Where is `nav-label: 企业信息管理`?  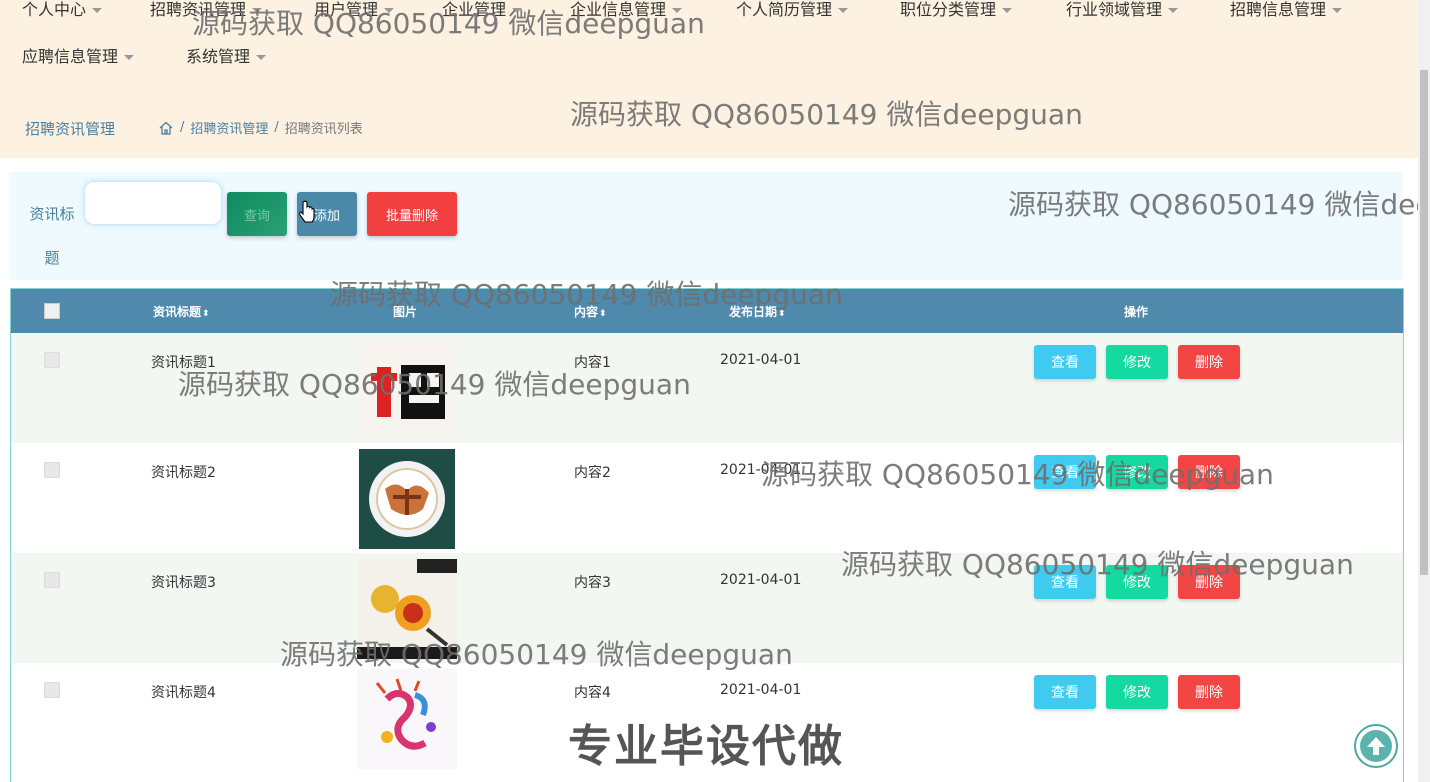
nav-label: 企业信息管理 is located at coordinates (618, 9).